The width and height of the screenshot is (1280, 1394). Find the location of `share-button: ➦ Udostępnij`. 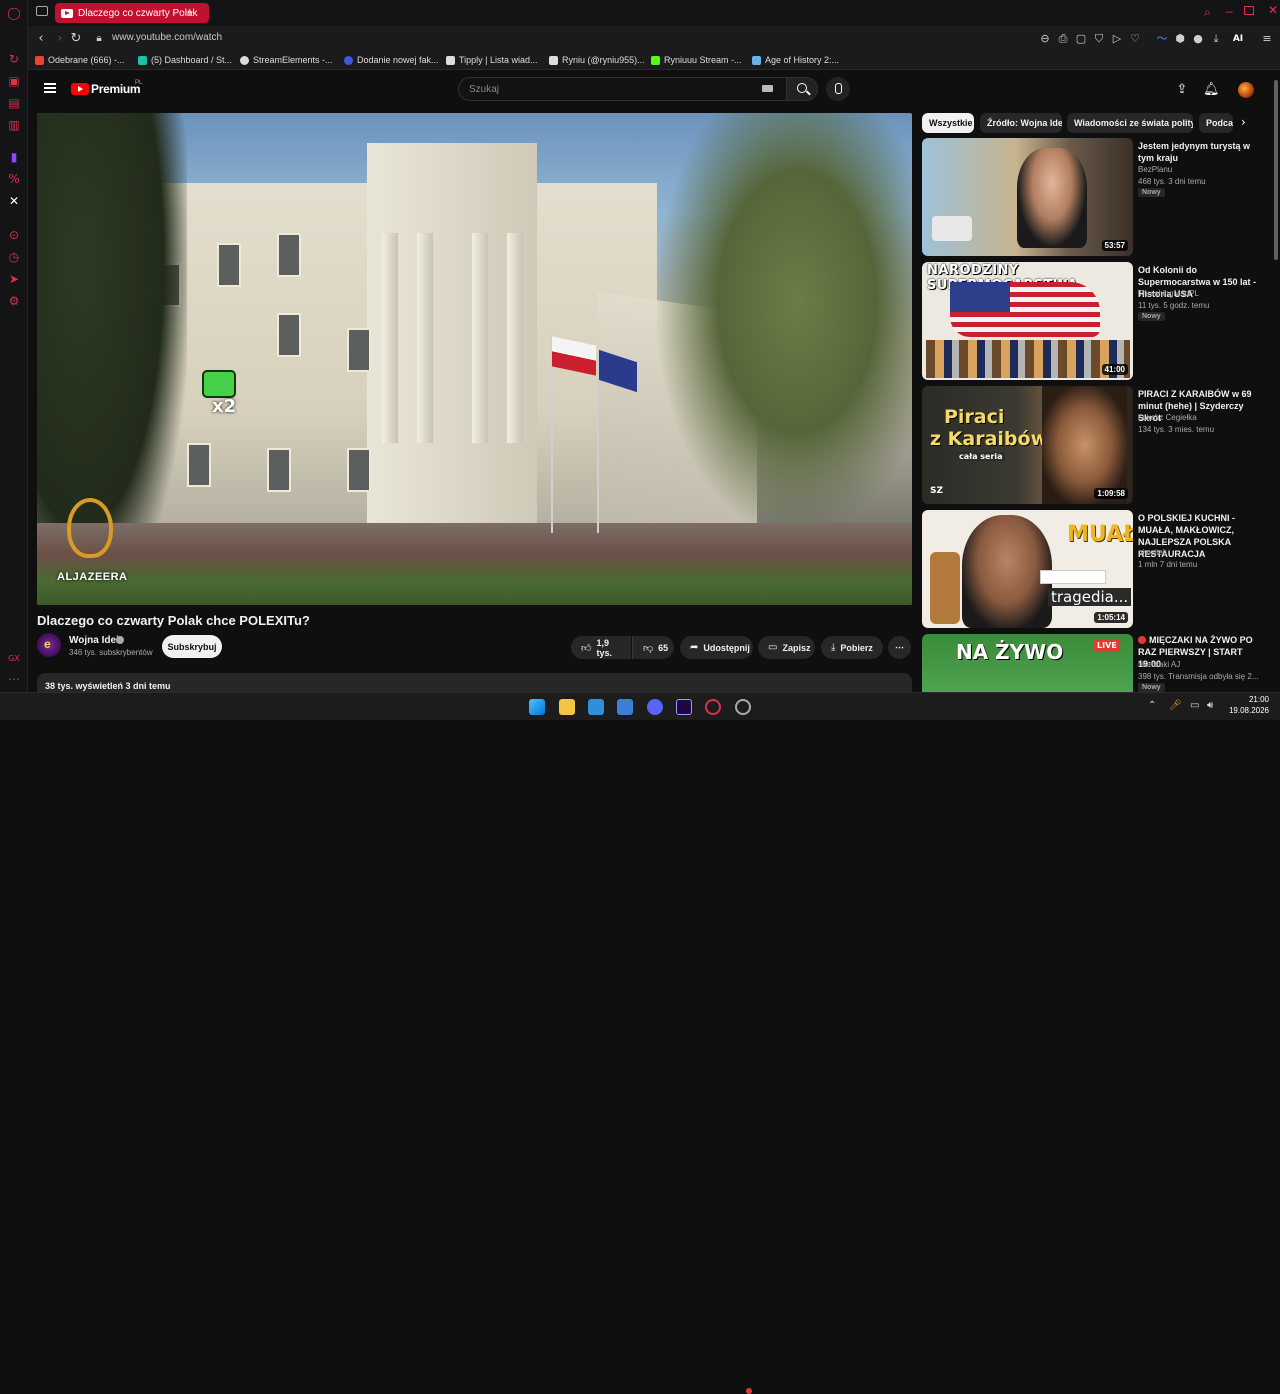

share-button: ➦ Udostępnij is located at coordinates (716, 647).